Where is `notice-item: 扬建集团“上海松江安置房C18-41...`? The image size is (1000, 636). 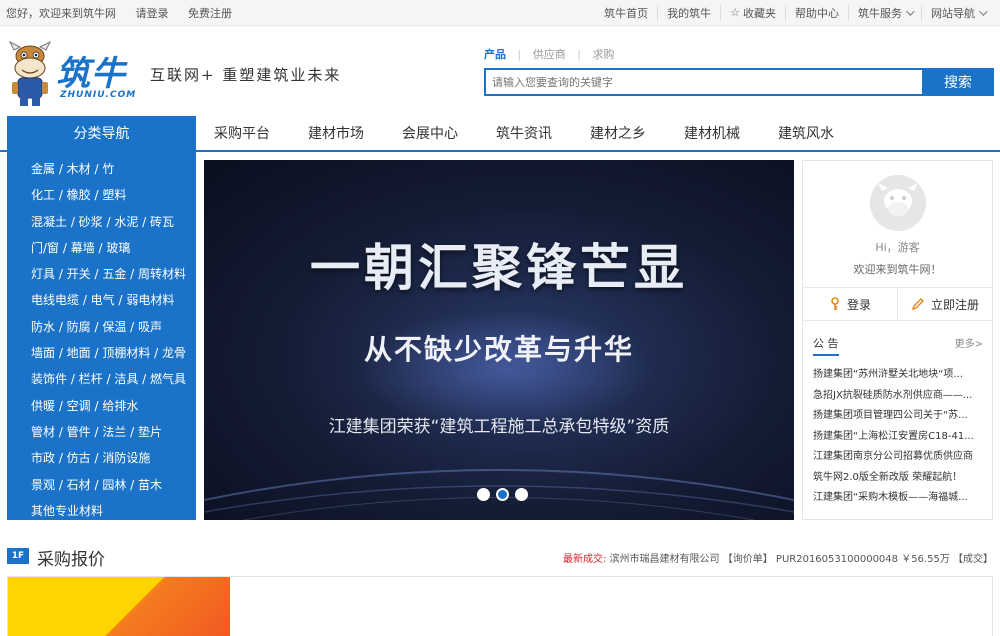 notice-item: 扬建集团“上海松江安置房C18-41... is located at coordinates (899, 437).